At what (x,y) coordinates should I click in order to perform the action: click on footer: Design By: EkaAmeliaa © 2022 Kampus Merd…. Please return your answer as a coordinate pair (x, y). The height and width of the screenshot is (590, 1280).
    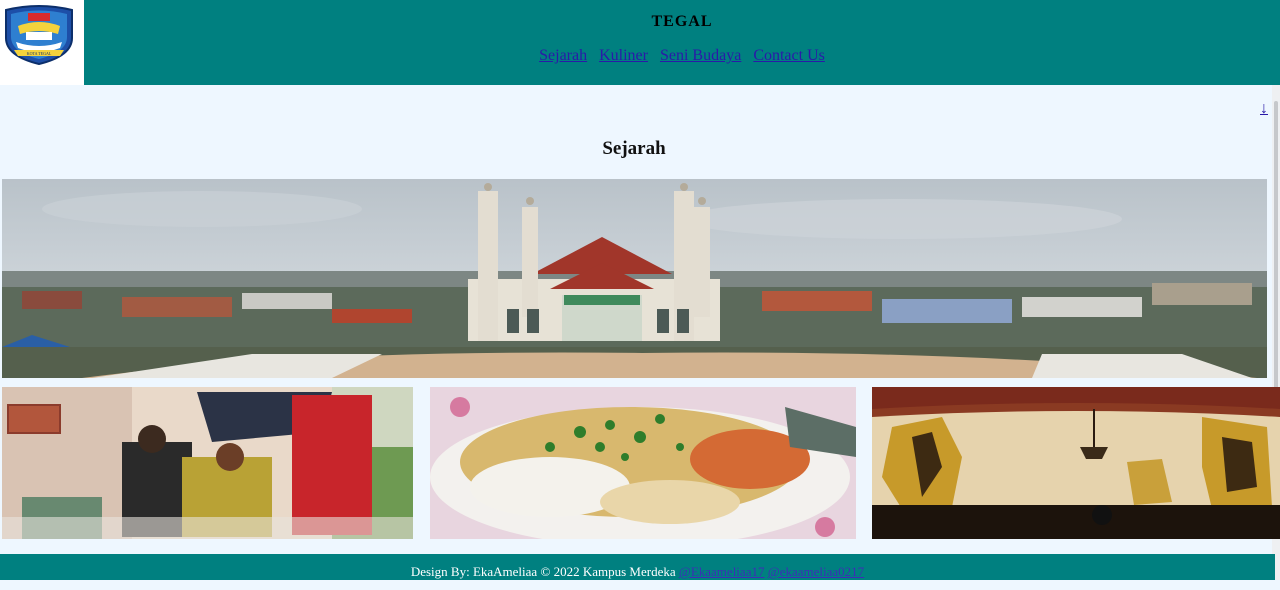
    Looking at the image, I should click on (637, 567).